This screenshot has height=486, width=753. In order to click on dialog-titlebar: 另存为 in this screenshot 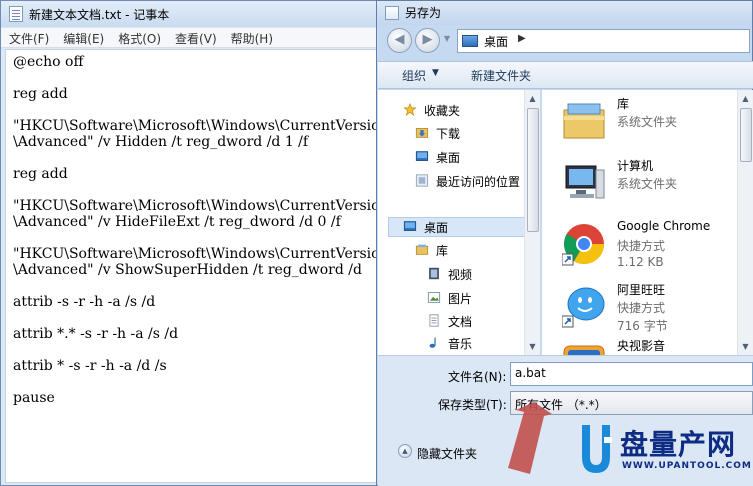, I will do `click(564, 13)`.